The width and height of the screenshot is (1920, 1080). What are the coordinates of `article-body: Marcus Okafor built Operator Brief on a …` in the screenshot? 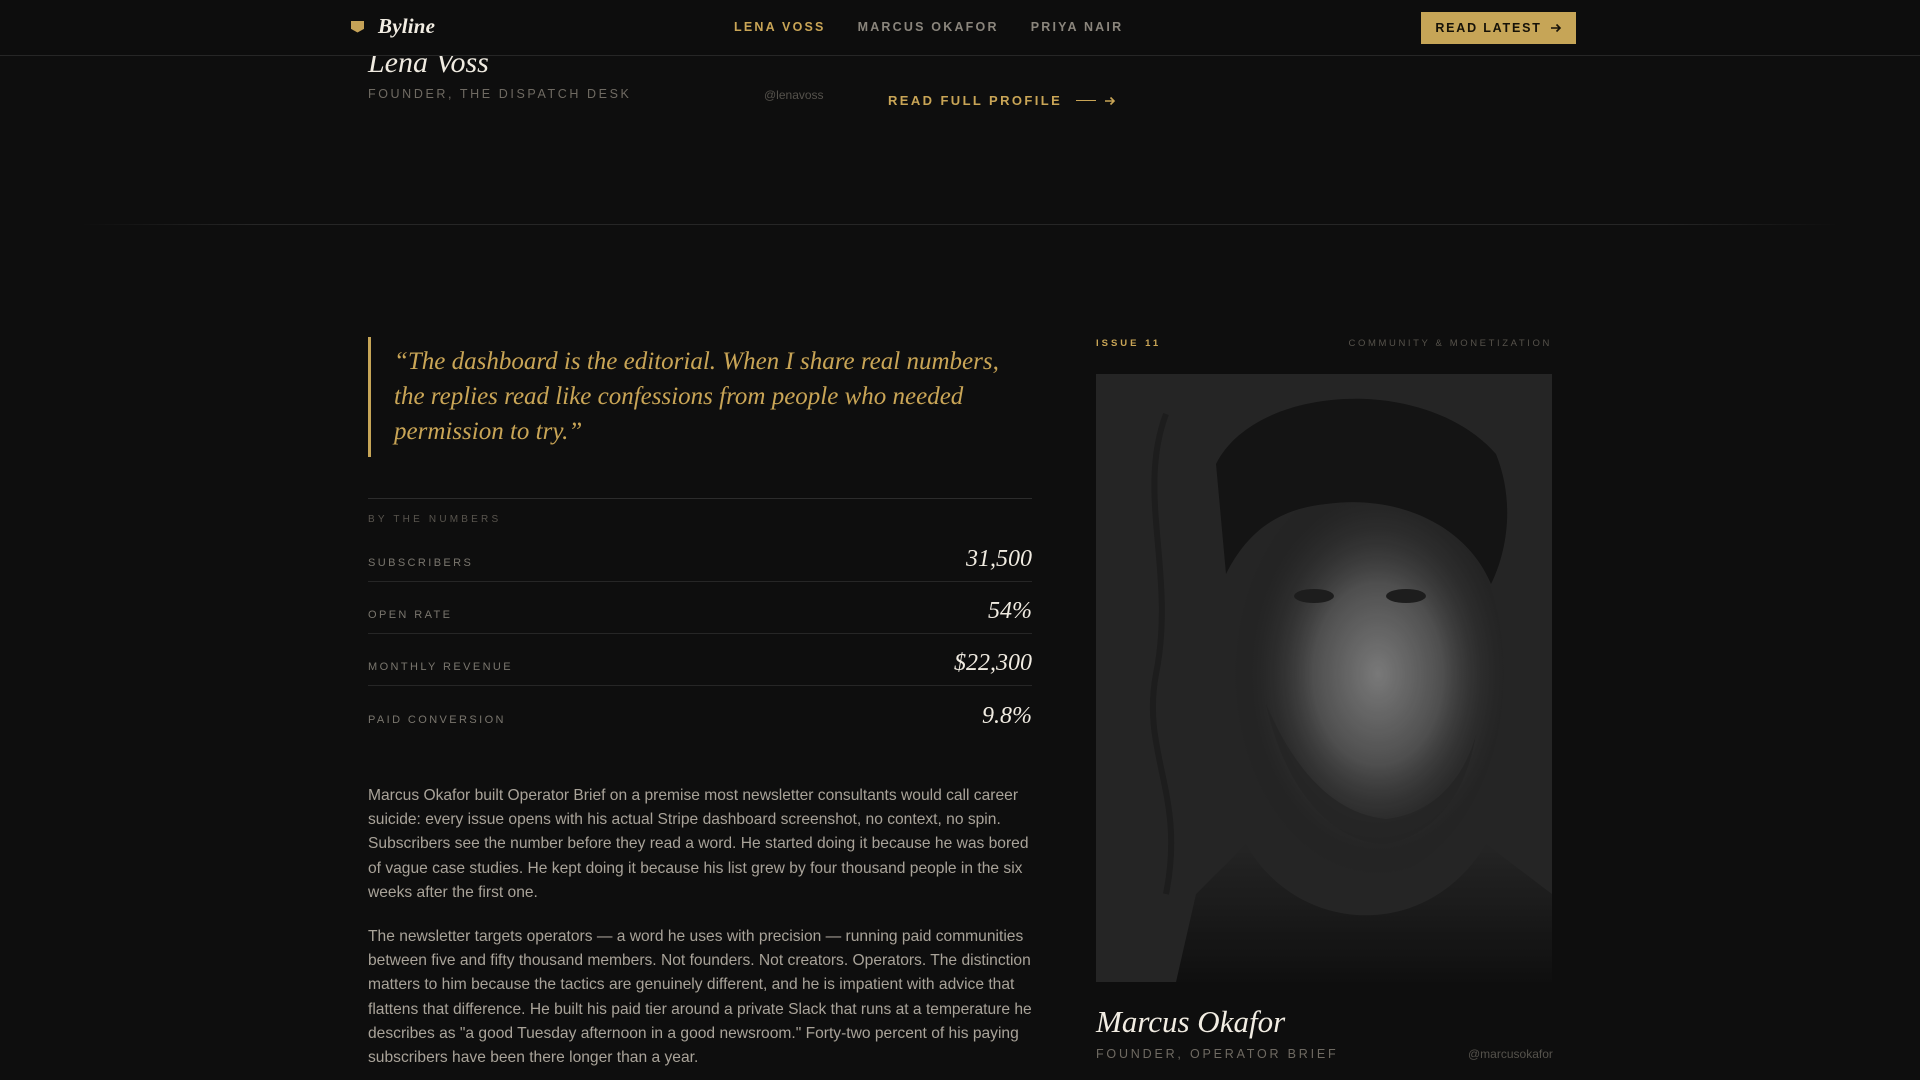 It's located at (700, 932).